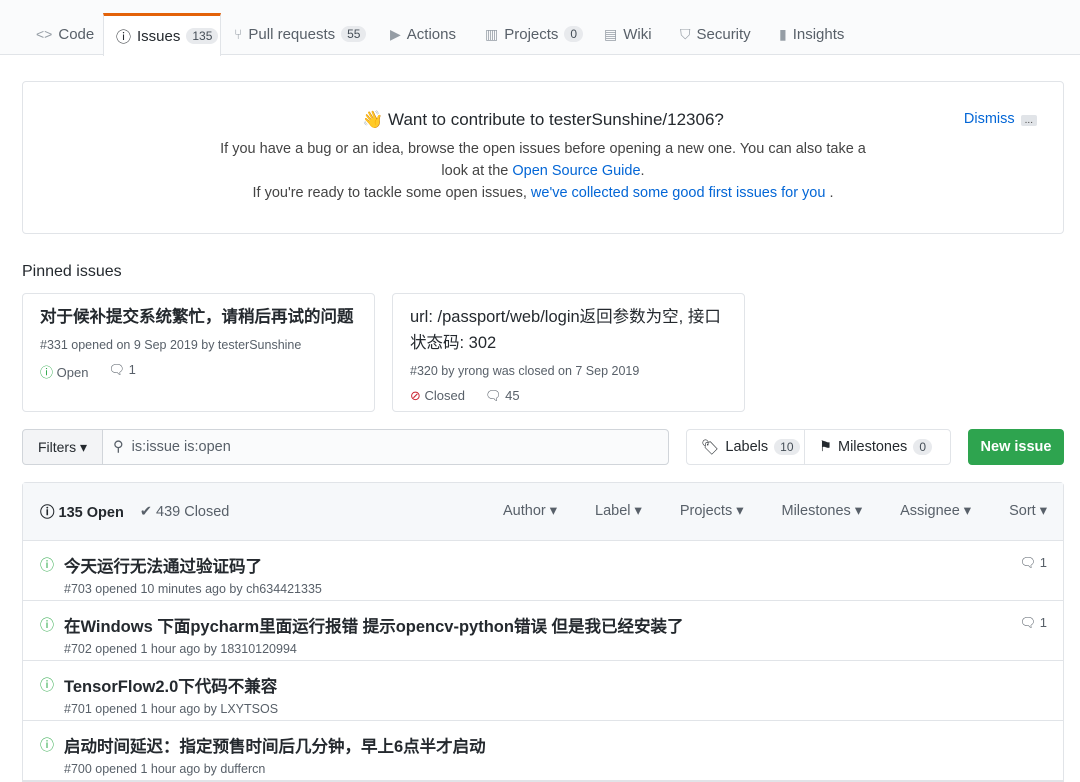  Describe the element at coordinates (415, 395) in the screenshot. I see `issue-closed-icon: ⊘` at that location.